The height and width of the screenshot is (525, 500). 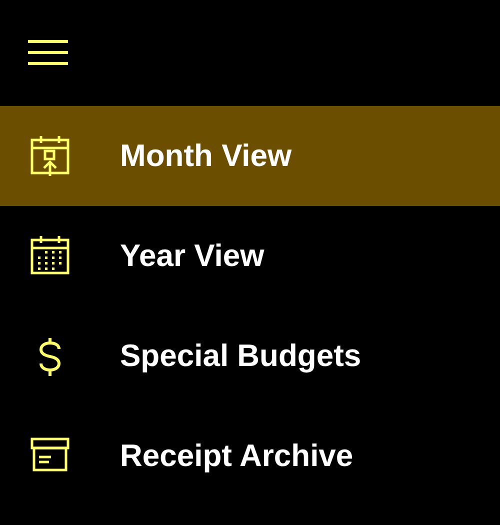 What do you see at coordinates (48, 53) in the screenshot?
I see `menu-icon` at bounding box center [48, 53].